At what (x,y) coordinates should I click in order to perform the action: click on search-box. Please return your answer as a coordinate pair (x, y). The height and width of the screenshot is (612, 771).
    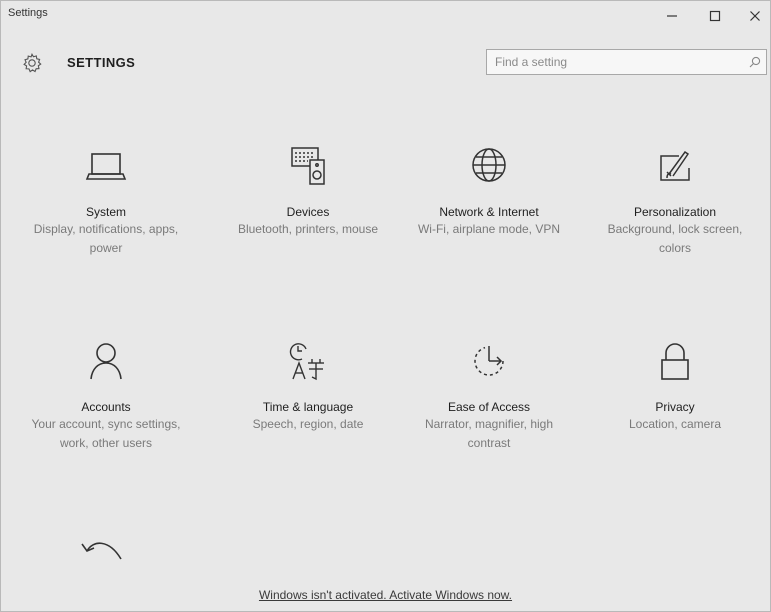
    Looking at the image, I should click on (626, 62).